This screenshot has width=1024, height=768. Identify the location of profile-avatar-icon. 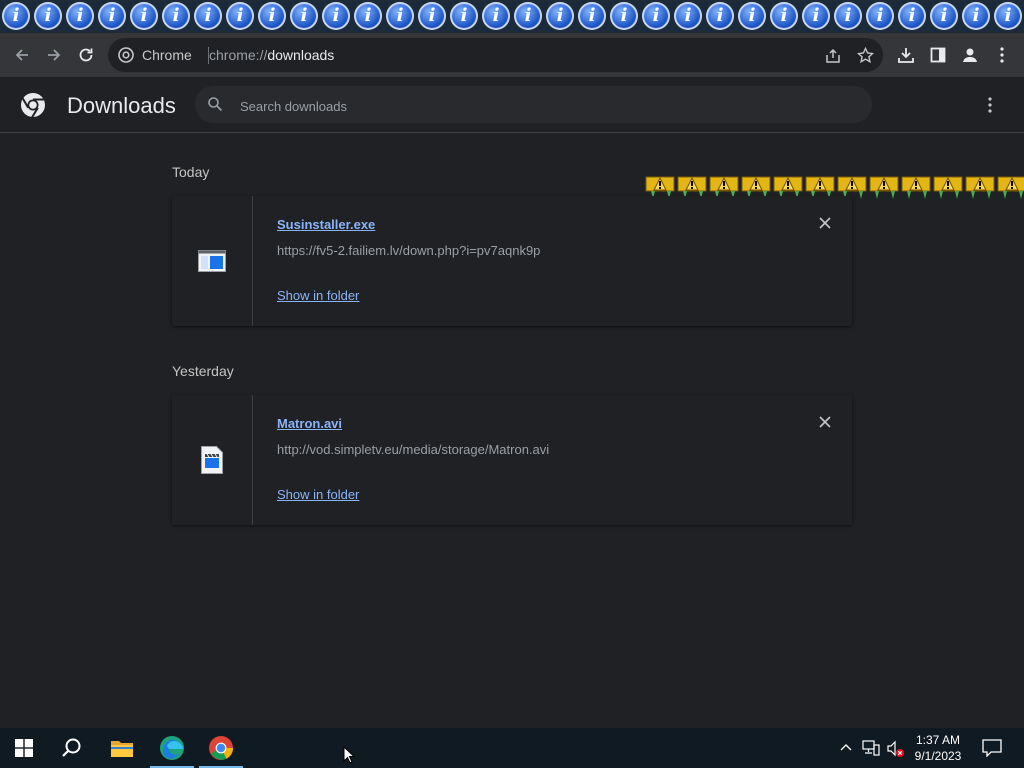
(970, 55).